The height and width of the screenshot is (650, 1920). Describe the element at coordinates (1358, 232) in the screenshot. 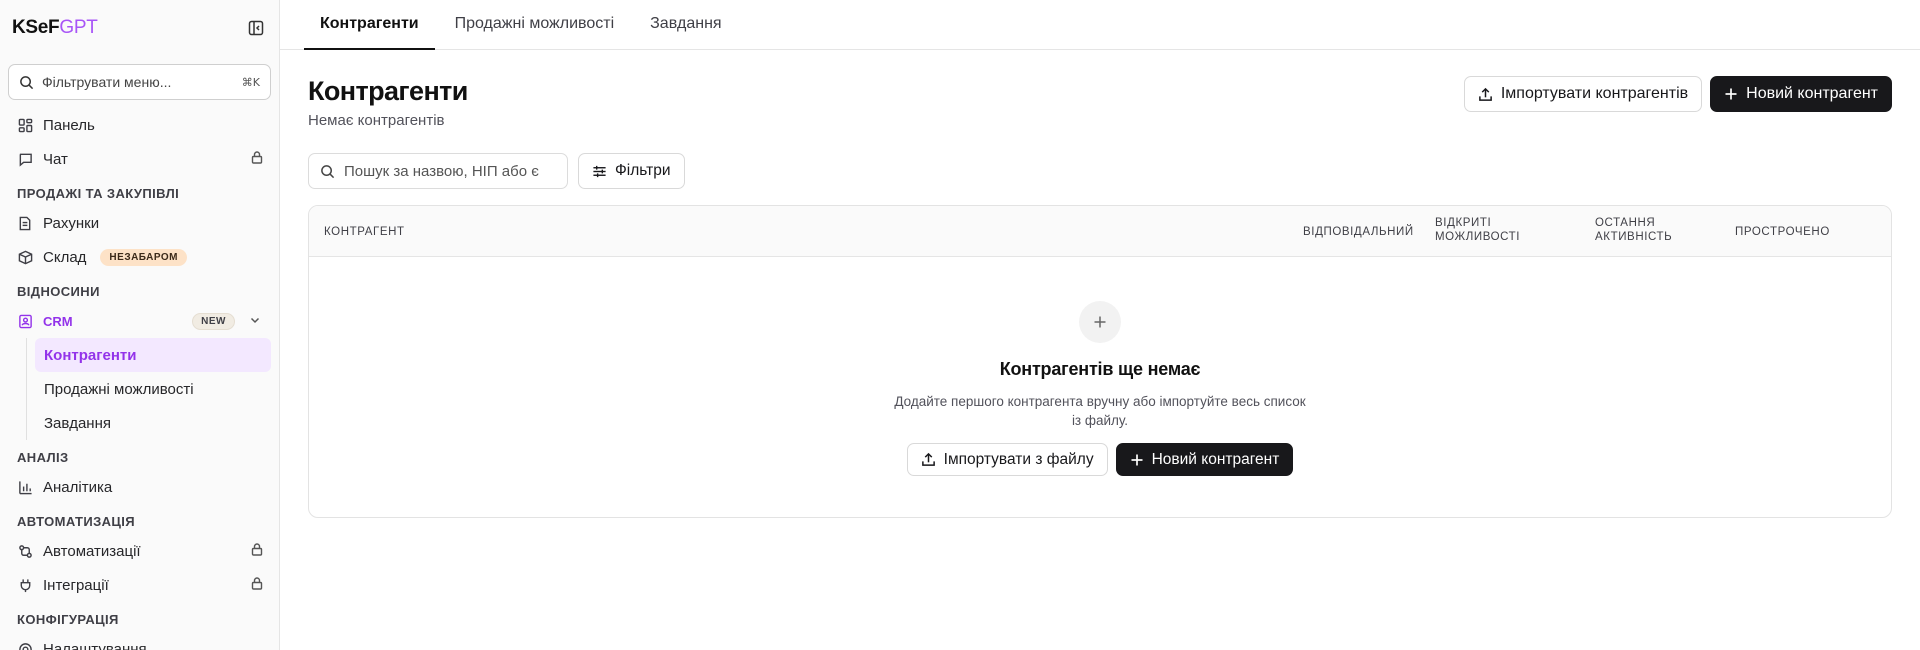

I see `column-header-responsible: ВІДПОВІДАЛЬНИЙ` at that location.